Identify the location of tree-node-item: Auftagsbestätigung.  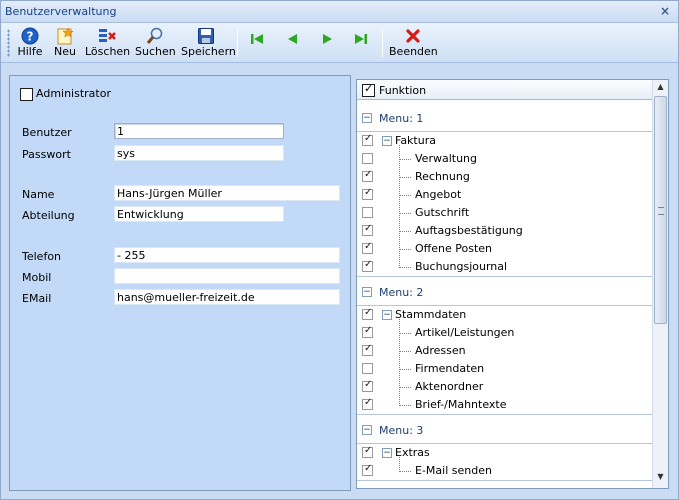
(505, 231).